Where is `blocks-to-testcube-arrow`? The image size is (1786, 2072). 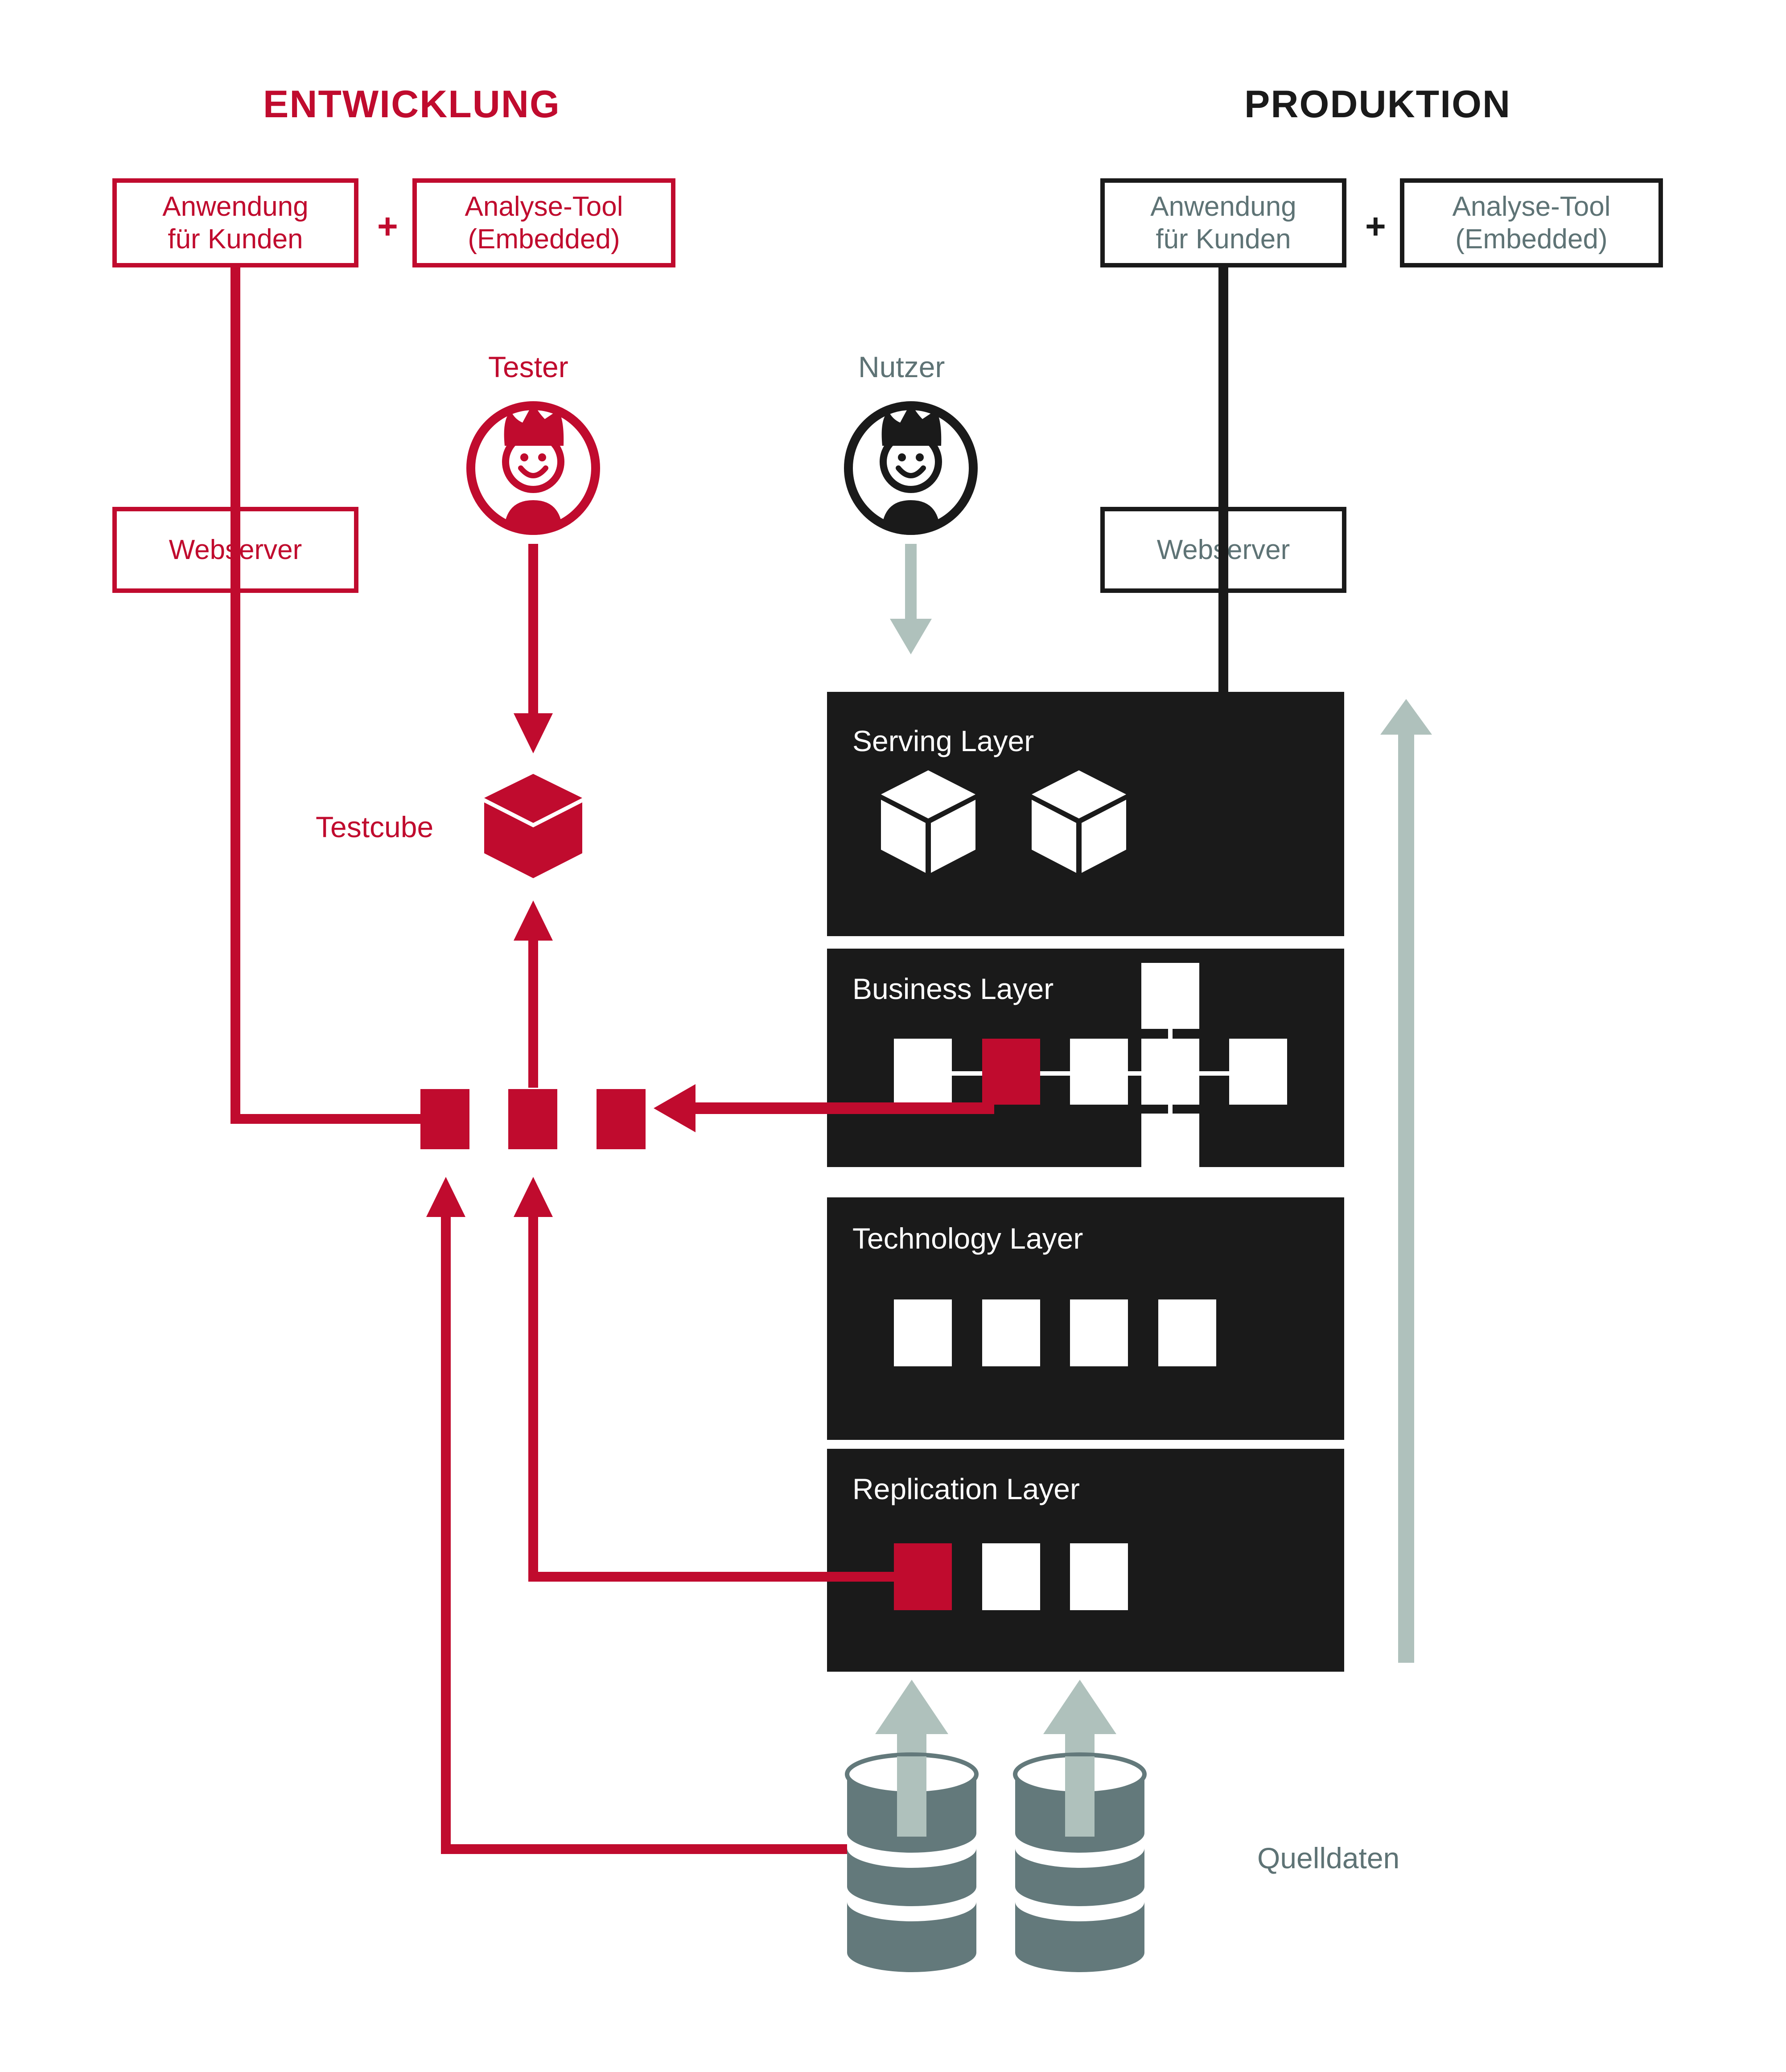 blocks-to-testcube-arrow is located at coordinates (534, 994).